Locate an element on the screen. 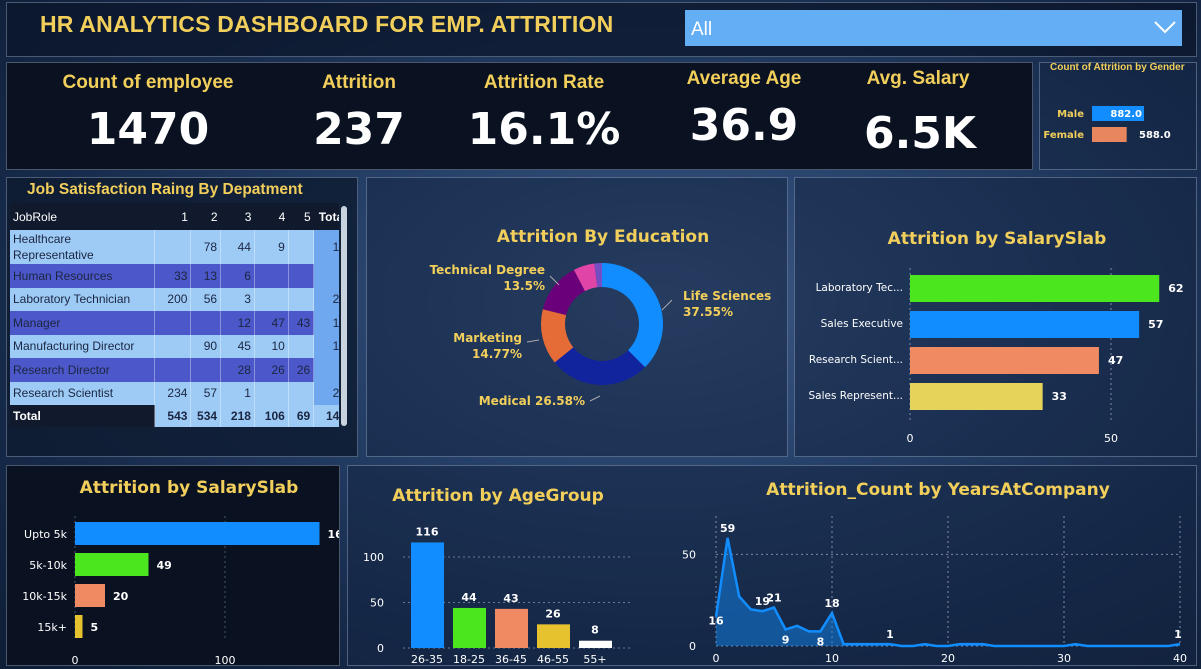 Image resolution: width=1201 pixels, height=669 pixels. education-data-label: Medical 26.58% is located at coordinates (532, 401).